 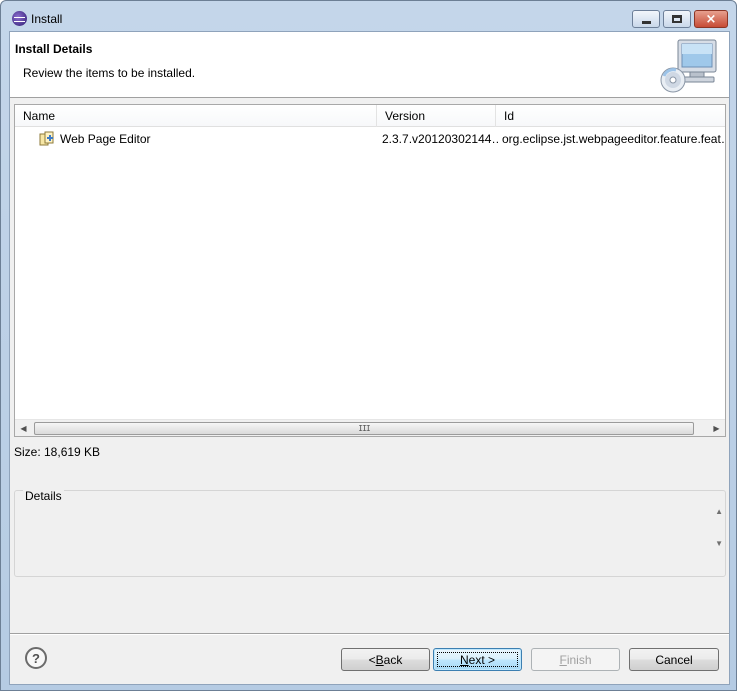 I want to click on cancel-label: Cancel, so click(x=674, y=659).